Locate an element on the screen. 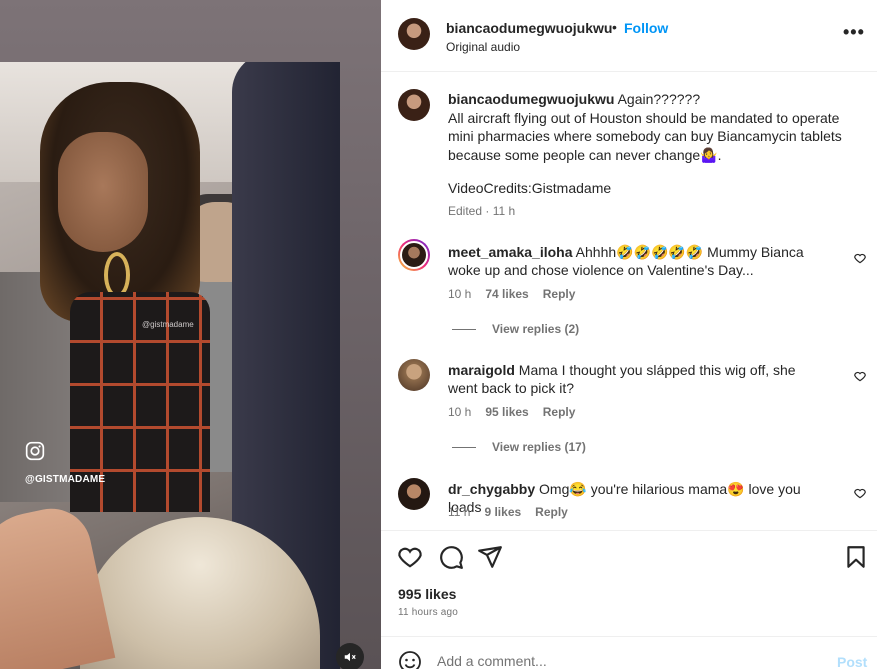 The image size is (877, 669). save-bookmark-icon is located at coordinates (856, 557).